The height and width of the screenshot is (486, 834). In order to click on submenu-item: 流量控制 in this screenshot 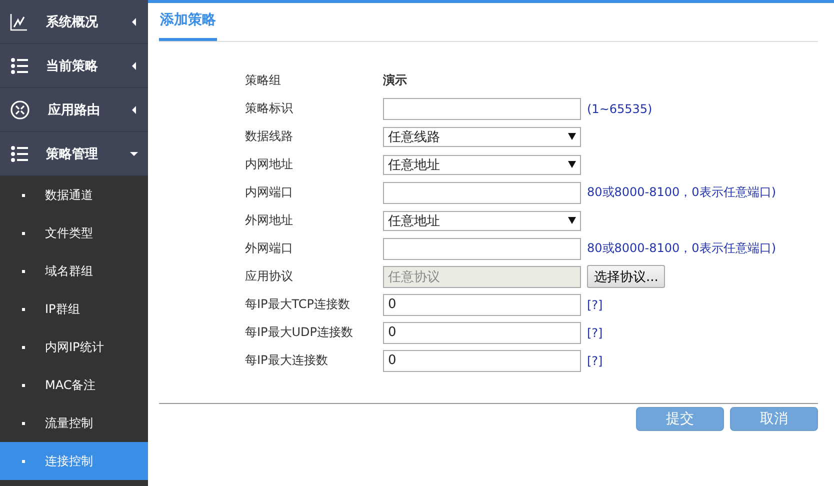, I will do `click(74, 423)`.